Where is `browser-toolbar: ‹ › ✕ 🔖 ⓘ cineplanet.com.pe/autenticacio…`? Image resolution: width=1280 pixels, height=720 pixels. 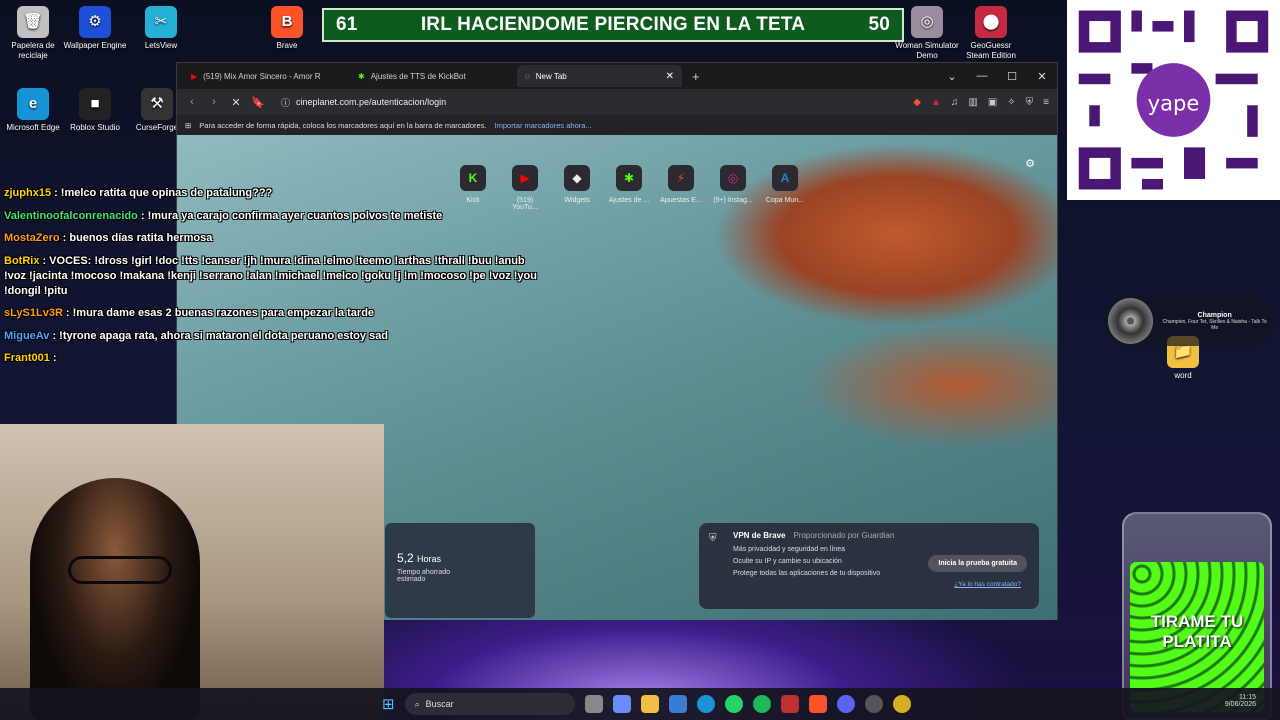
browser-toolbar: ‹ › ✕ 🔖 ⓘ cineplanet.com.pe/autenticacio… is located at coordinates (617, 102).